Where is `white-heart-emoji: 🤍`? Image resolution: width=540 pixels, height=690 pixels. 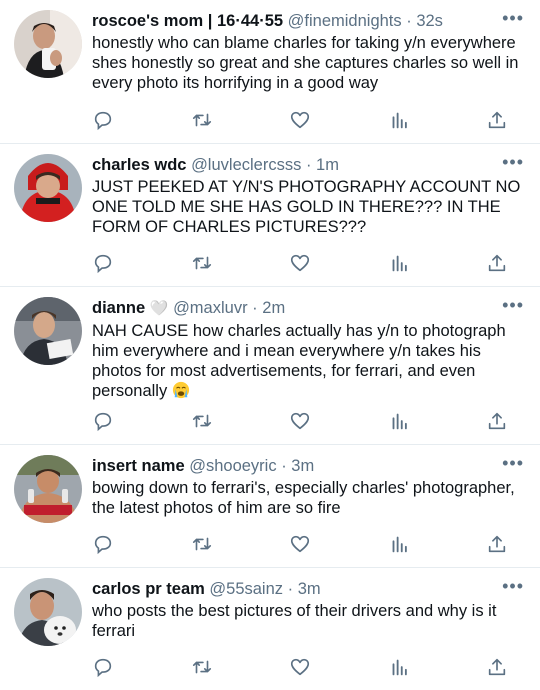
white-heart-emoji: 🤍 is located at coordinates (159, 308).